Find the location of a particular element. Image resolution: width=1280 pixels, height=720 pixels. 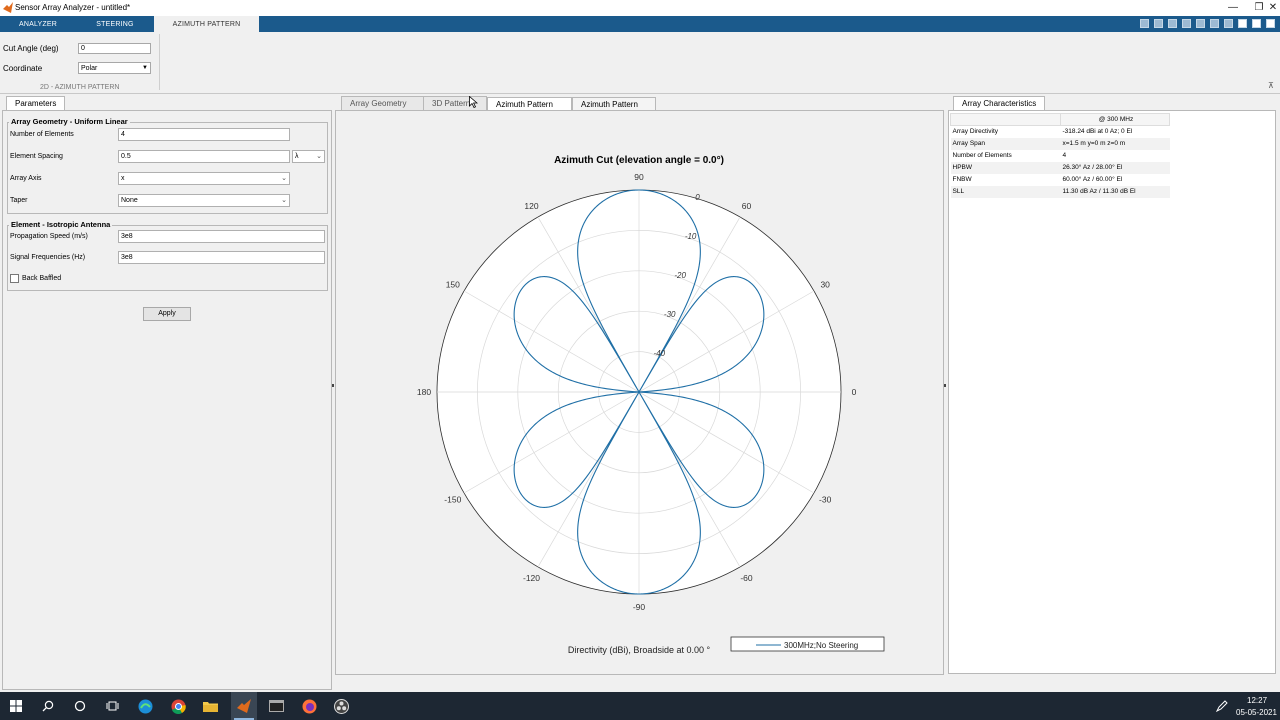

row-value: -318.24 dBi at 0 Az; 0 El is located at coordinates (1097, 132).